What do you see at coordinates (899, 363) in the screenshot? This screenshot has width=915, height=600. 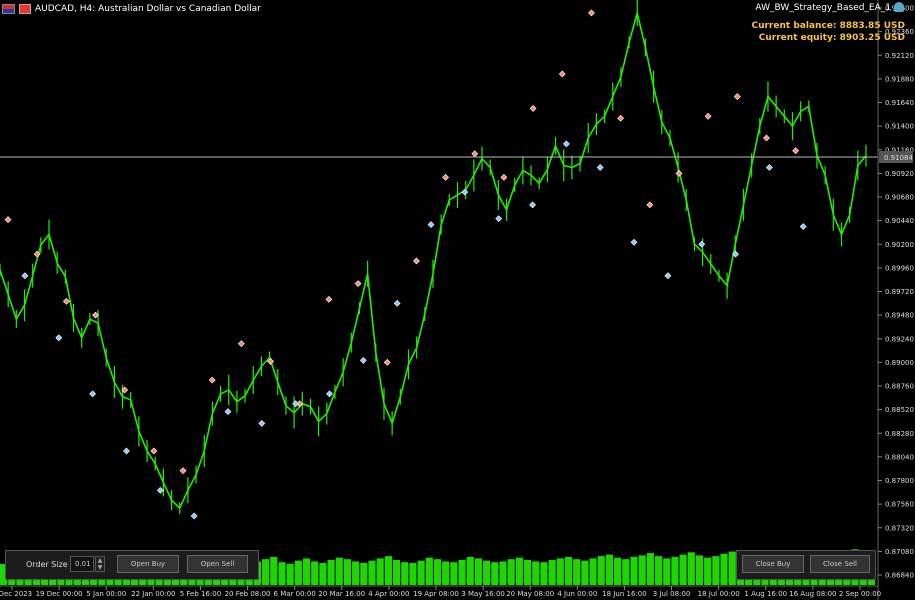 I see `price-tick-label: 0.89000` at bounding box center [899, 363].